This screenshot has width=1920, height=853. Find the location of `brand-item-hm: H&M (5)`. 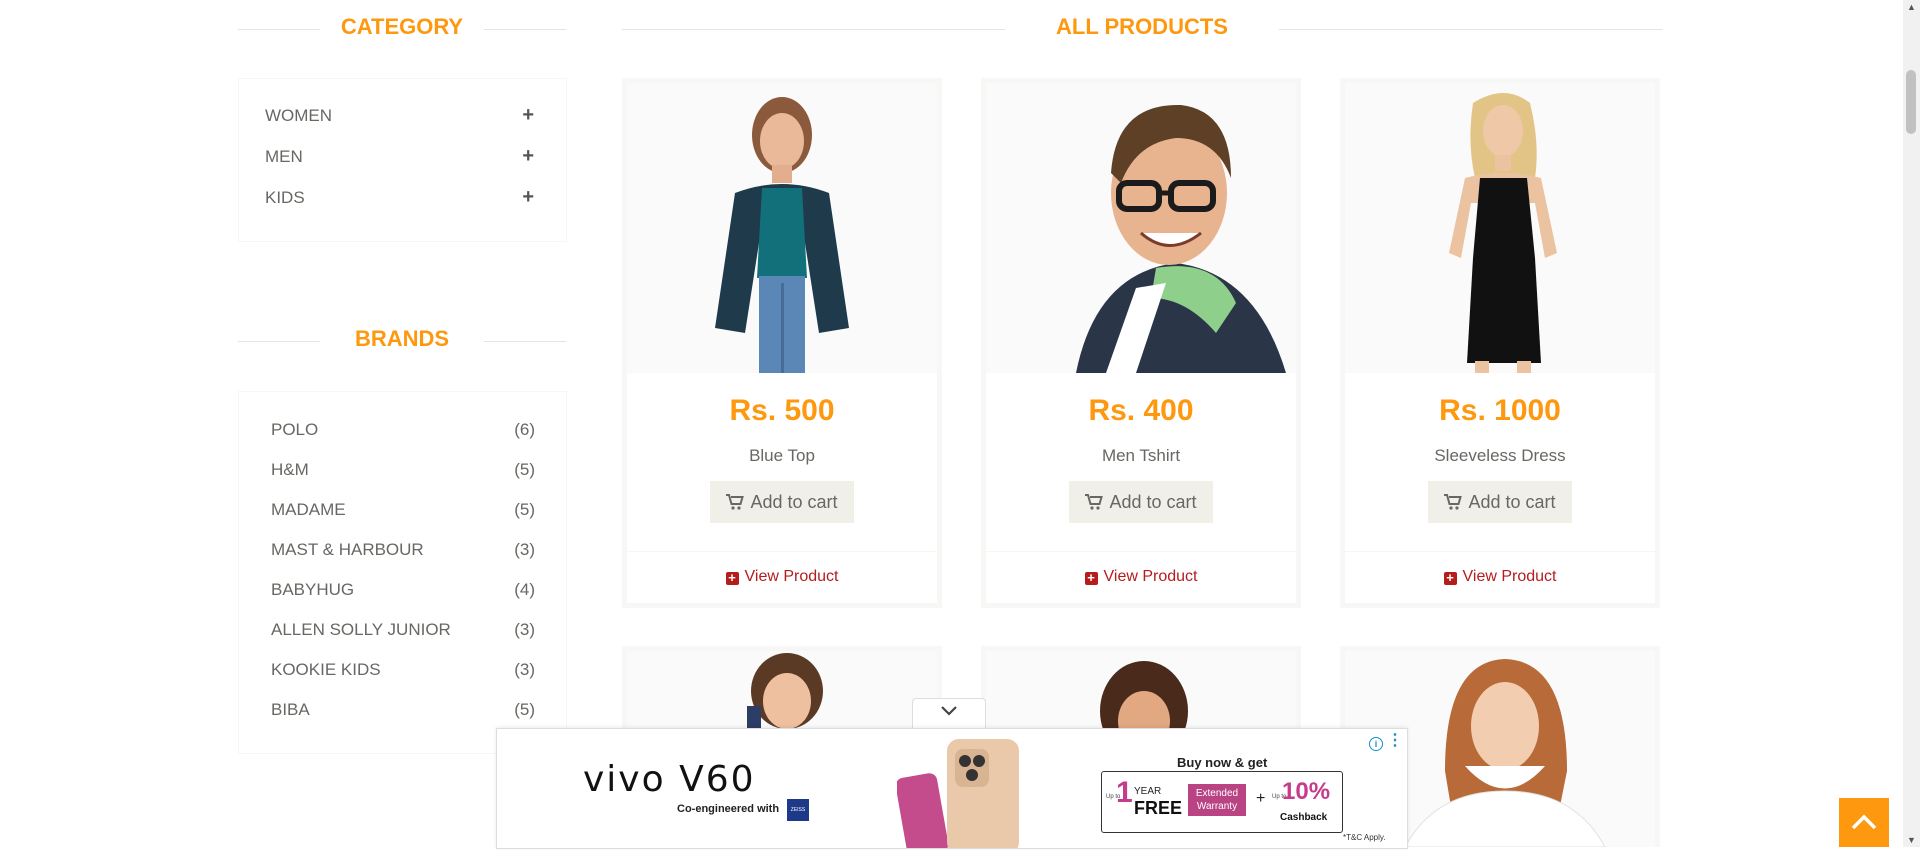

brand-item-hm: H&M (5) is located at coordinates (402, 471).